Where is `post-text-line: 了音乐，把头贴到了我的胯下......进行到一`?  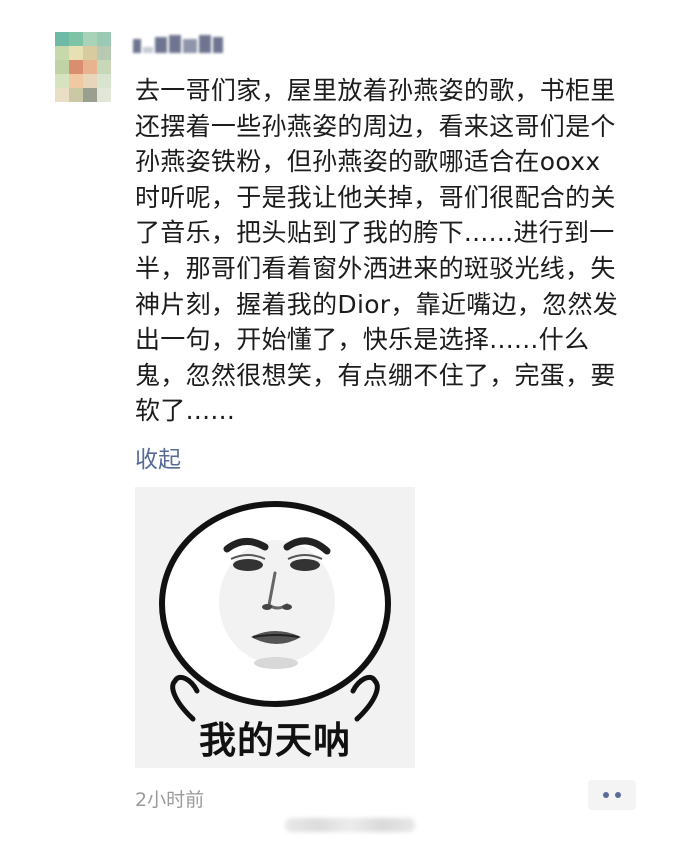 post-text-line: 了音乐，把头贴到了我的胯下......进行到一 is located at coordinates (375, 233).